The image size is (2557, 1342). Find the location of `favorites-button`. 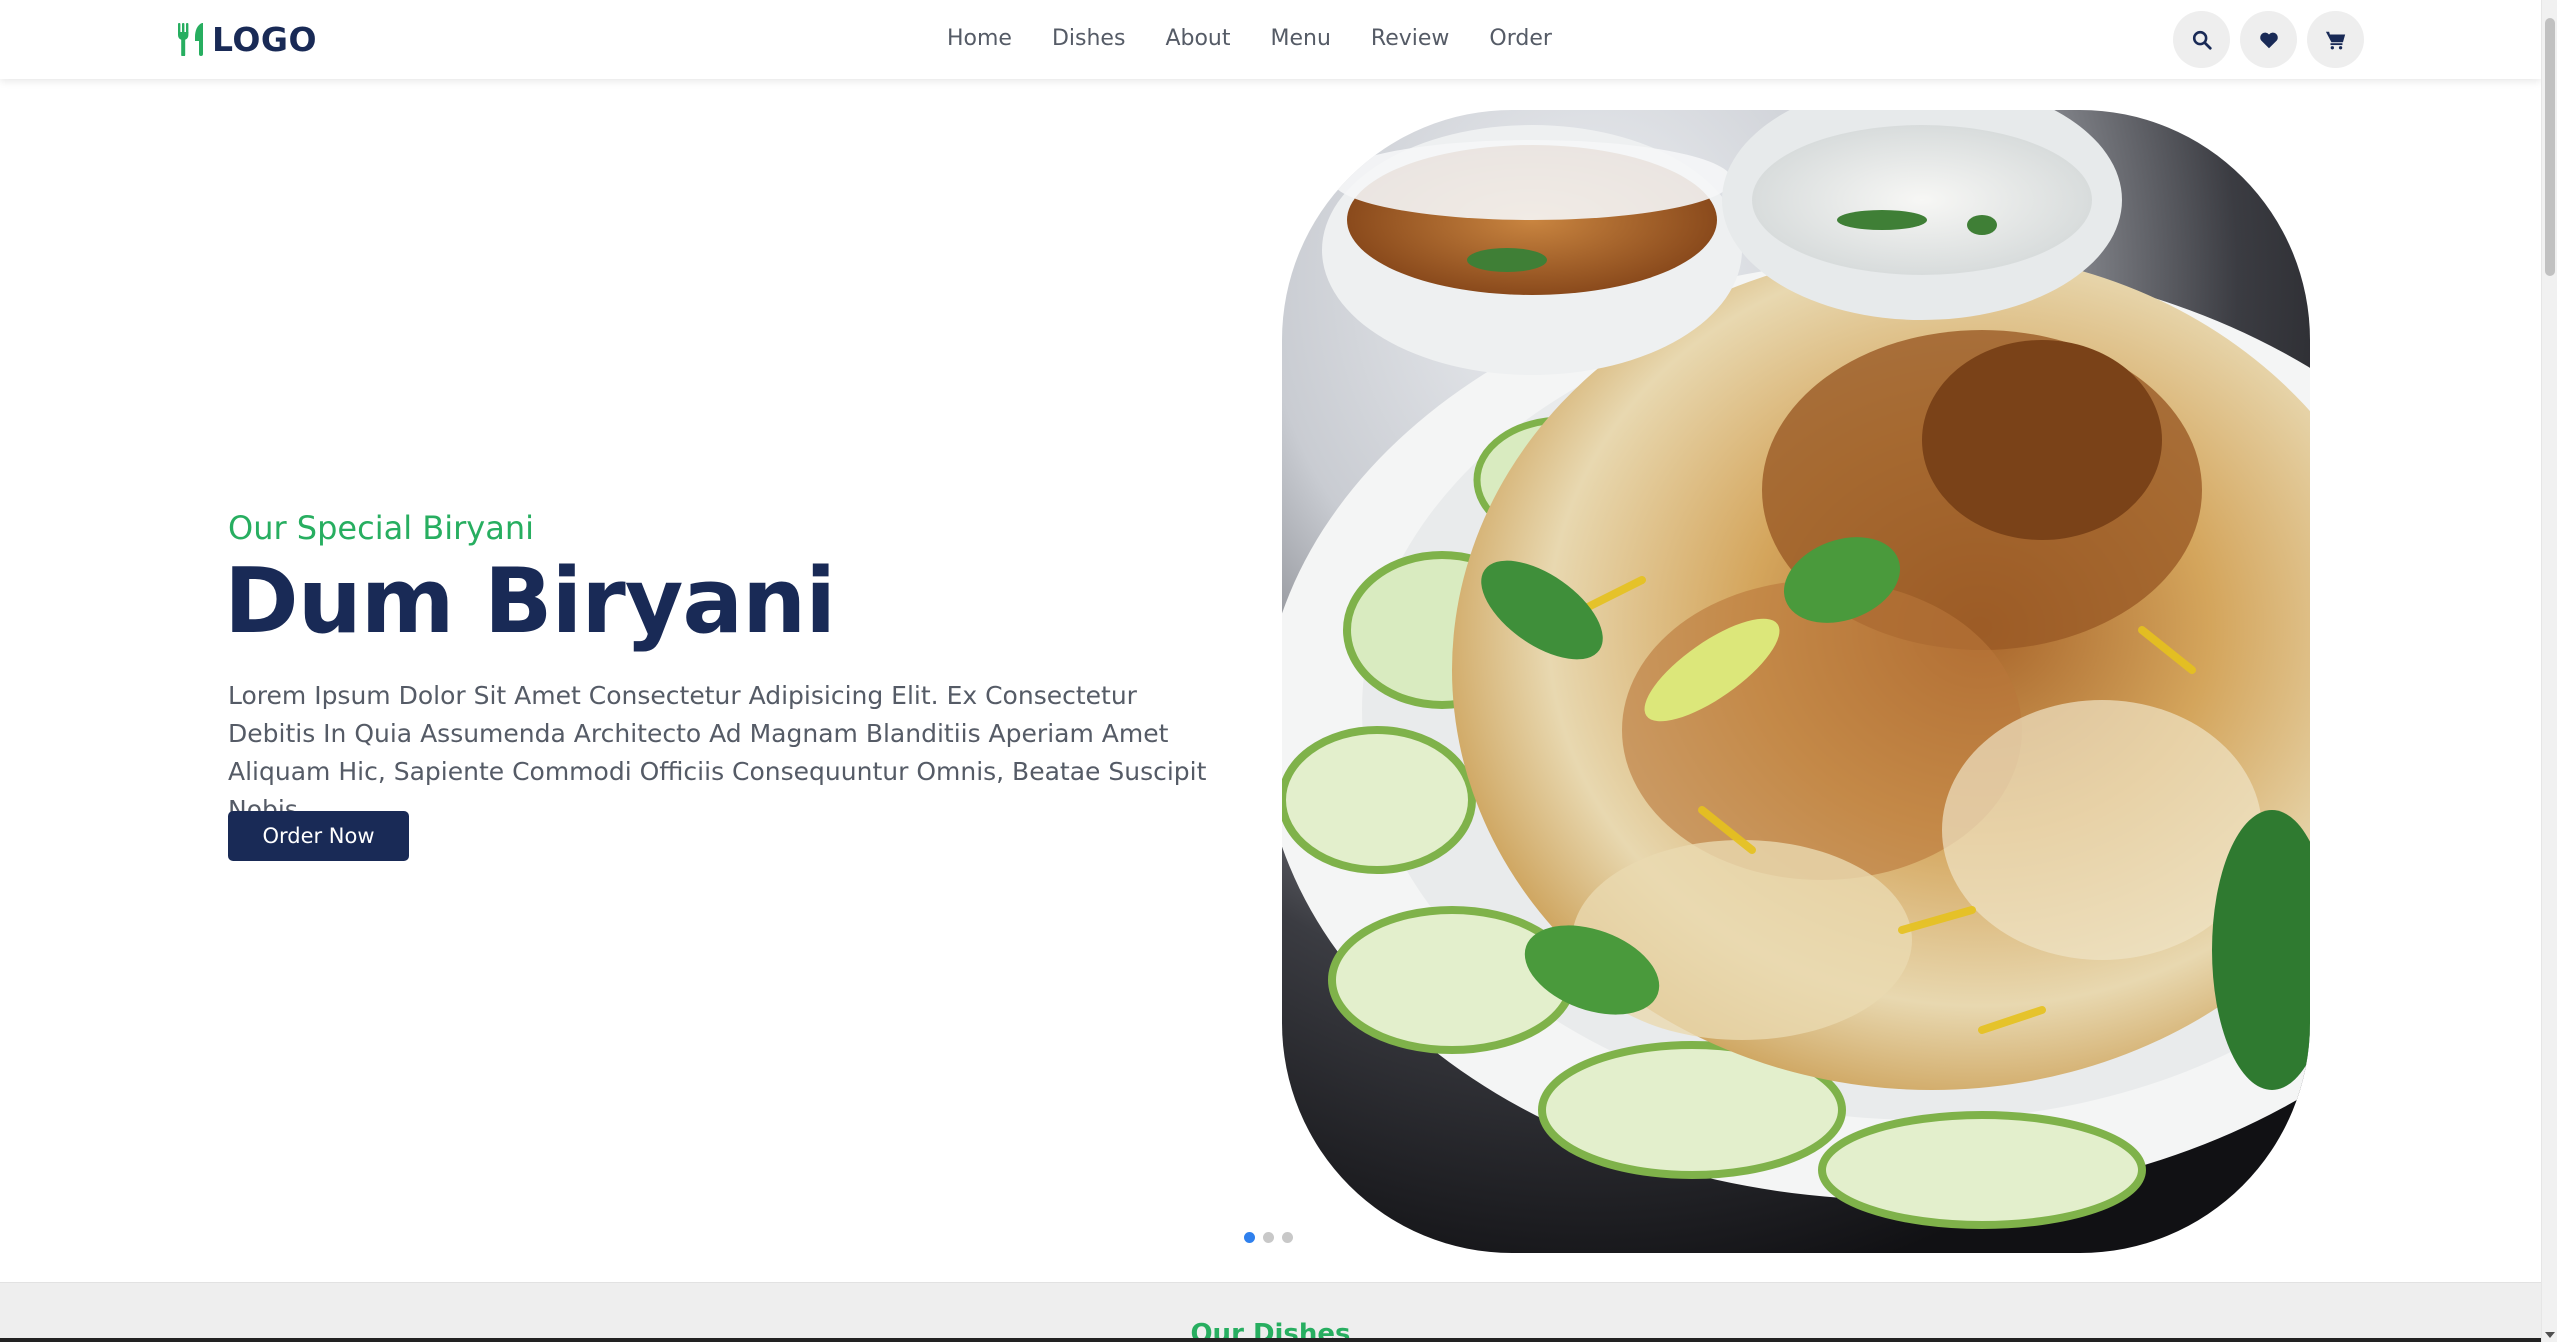

favorites-button is located at coordinates (2268, 39).